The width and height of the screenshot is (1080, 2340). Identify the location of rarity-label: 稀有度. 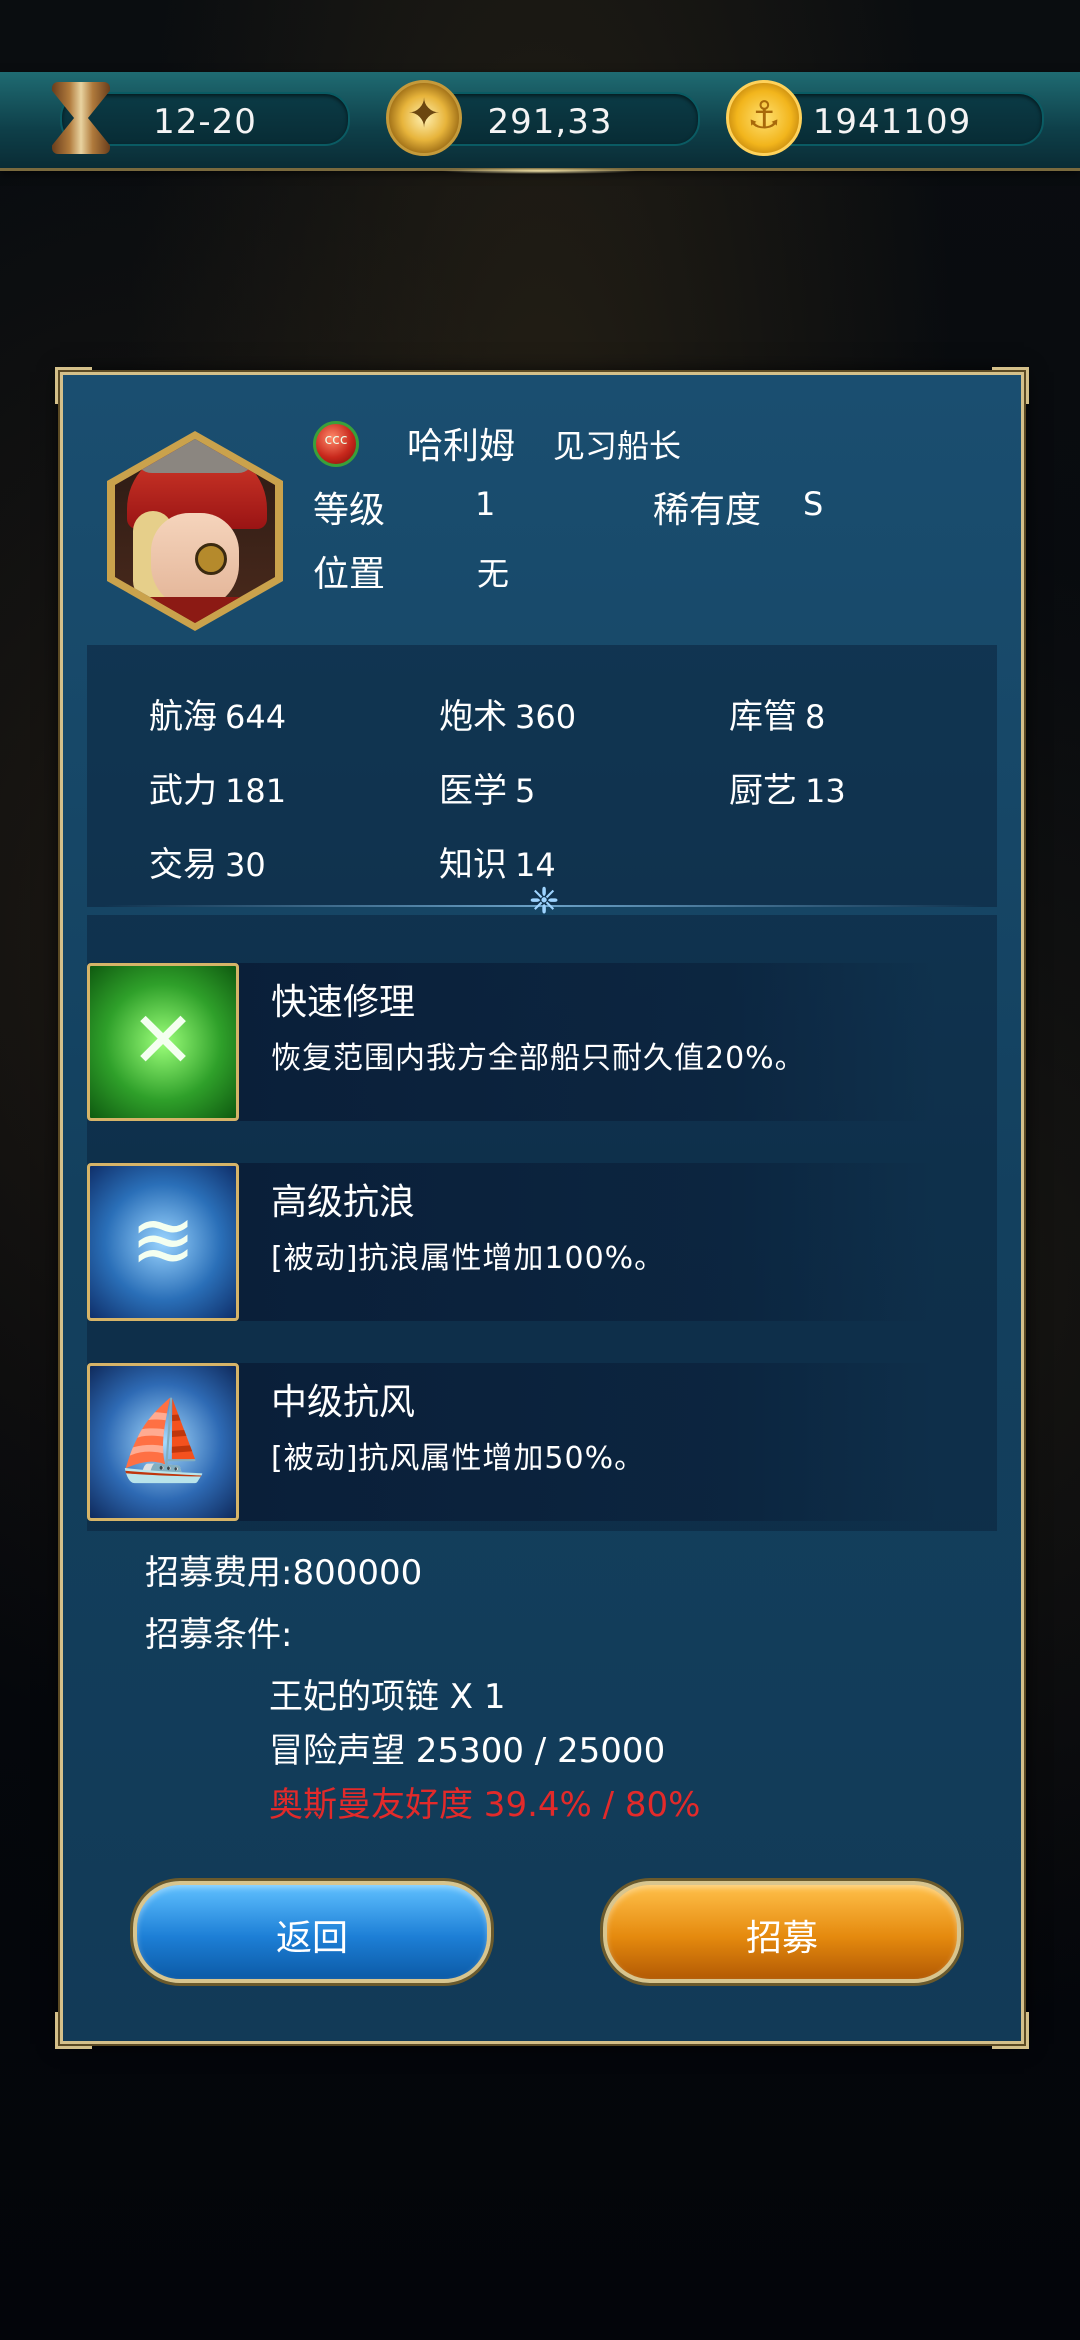
(707, 510).